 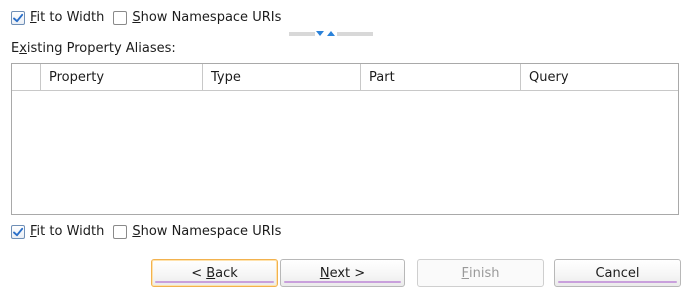 What do you see at coordinates (441, 77) in the screenshot?
I see `column-header-part: Part` at bounding box center [441, 77].